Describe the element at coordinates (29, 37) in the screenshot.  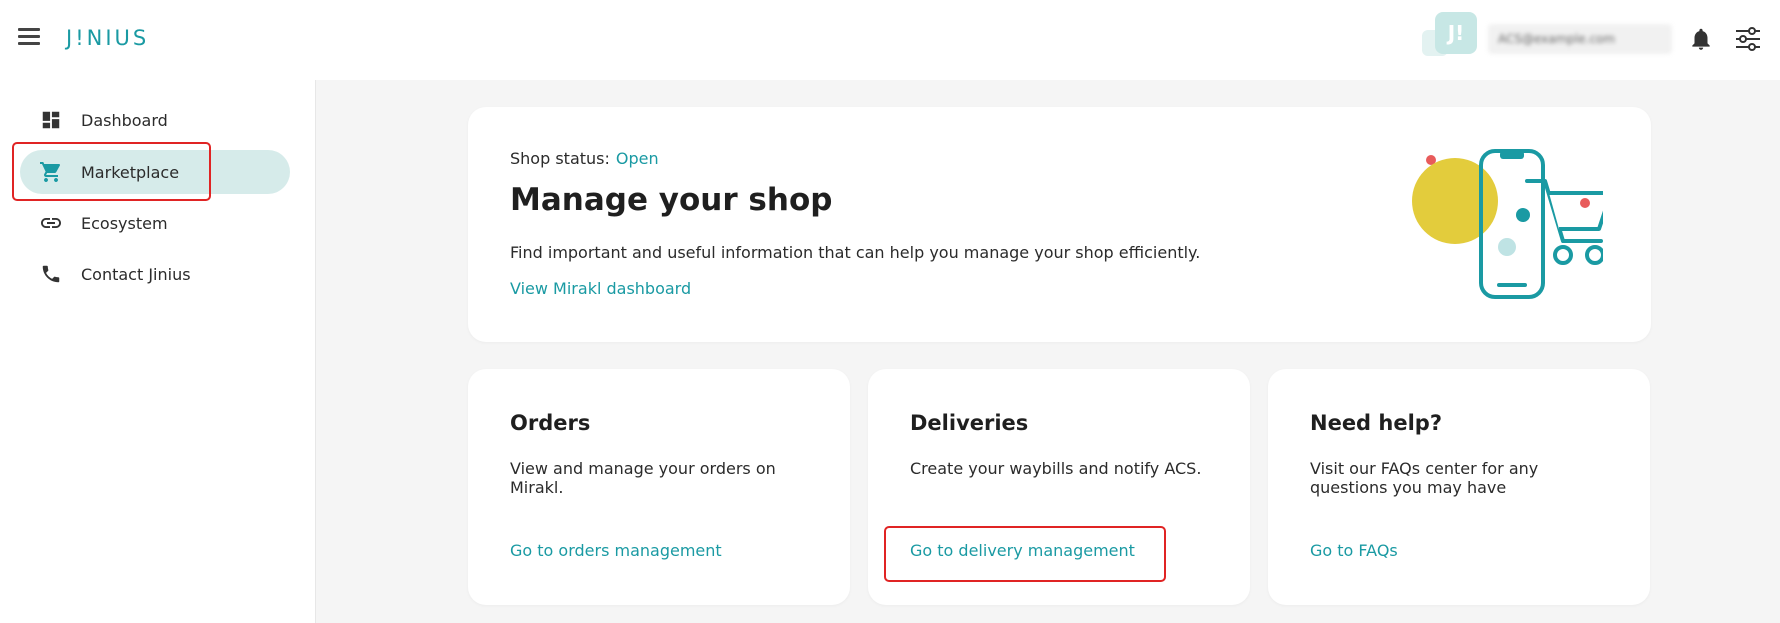
I see `menu-icon` at that location.